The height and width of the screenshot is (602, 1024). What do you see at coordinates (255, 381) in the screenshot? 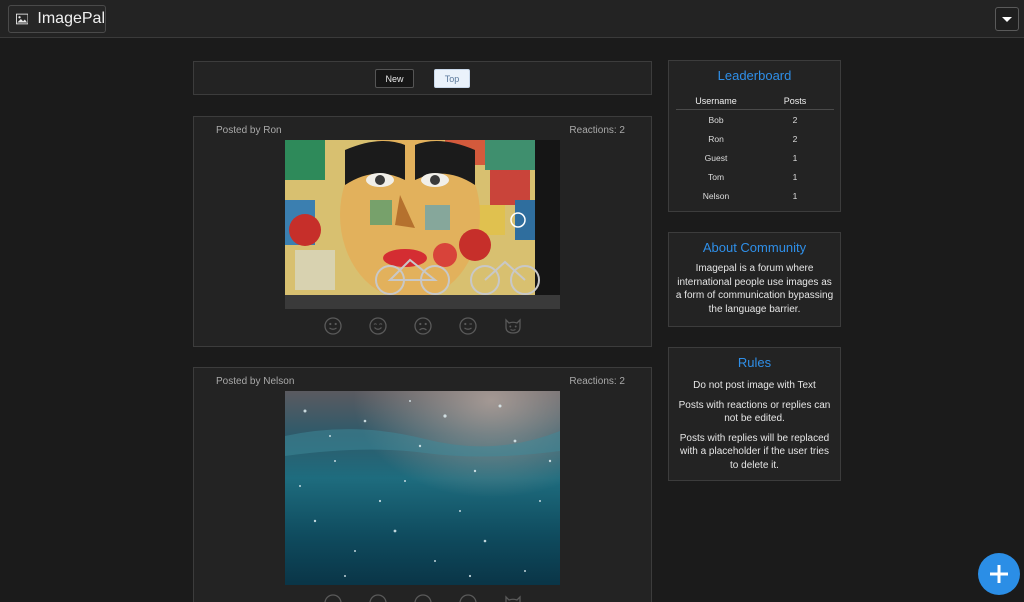
I see `post-author: Posted by Nelson` at bounding box center [255, 381].